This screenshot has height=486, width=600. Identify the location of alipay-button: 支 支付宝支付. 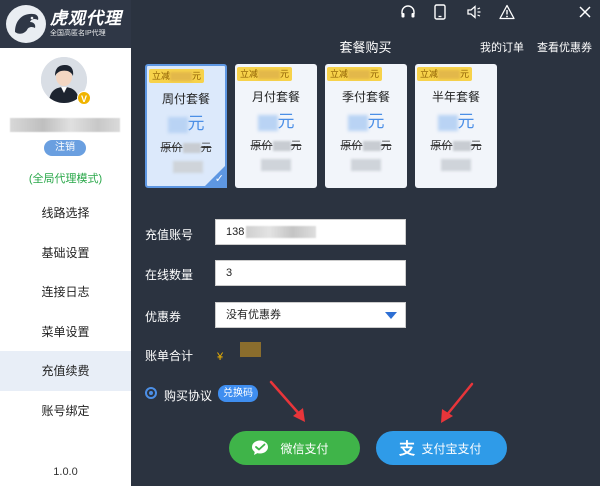
(441, 448).